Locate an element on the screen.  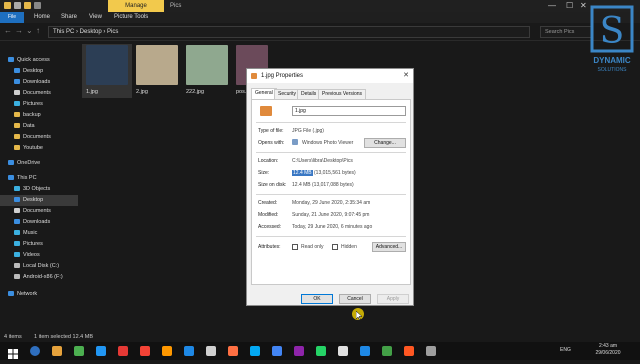
type-label: Type of file: is located at coordinates (271, 131).